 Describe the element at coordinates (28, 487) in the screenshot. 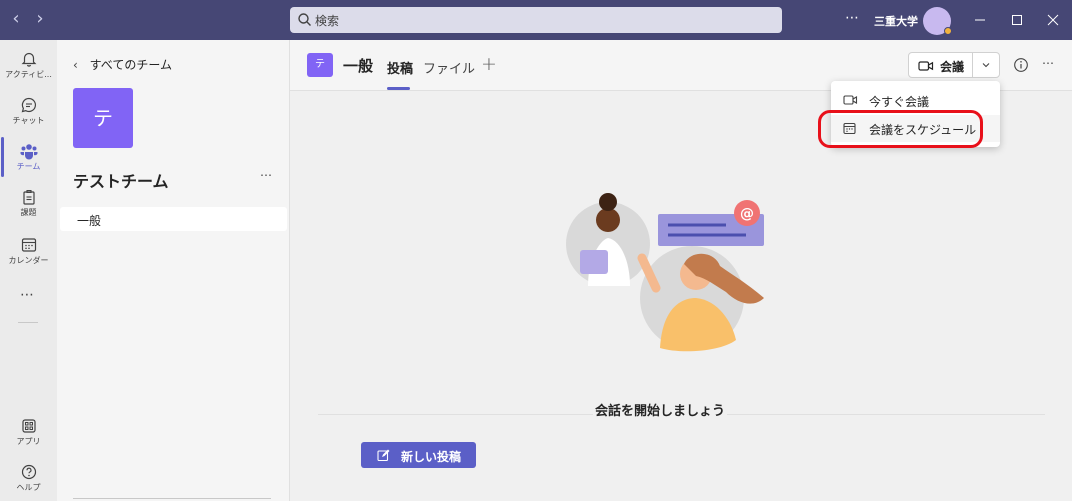

I see `rail-label: ヘルプ` at that location.